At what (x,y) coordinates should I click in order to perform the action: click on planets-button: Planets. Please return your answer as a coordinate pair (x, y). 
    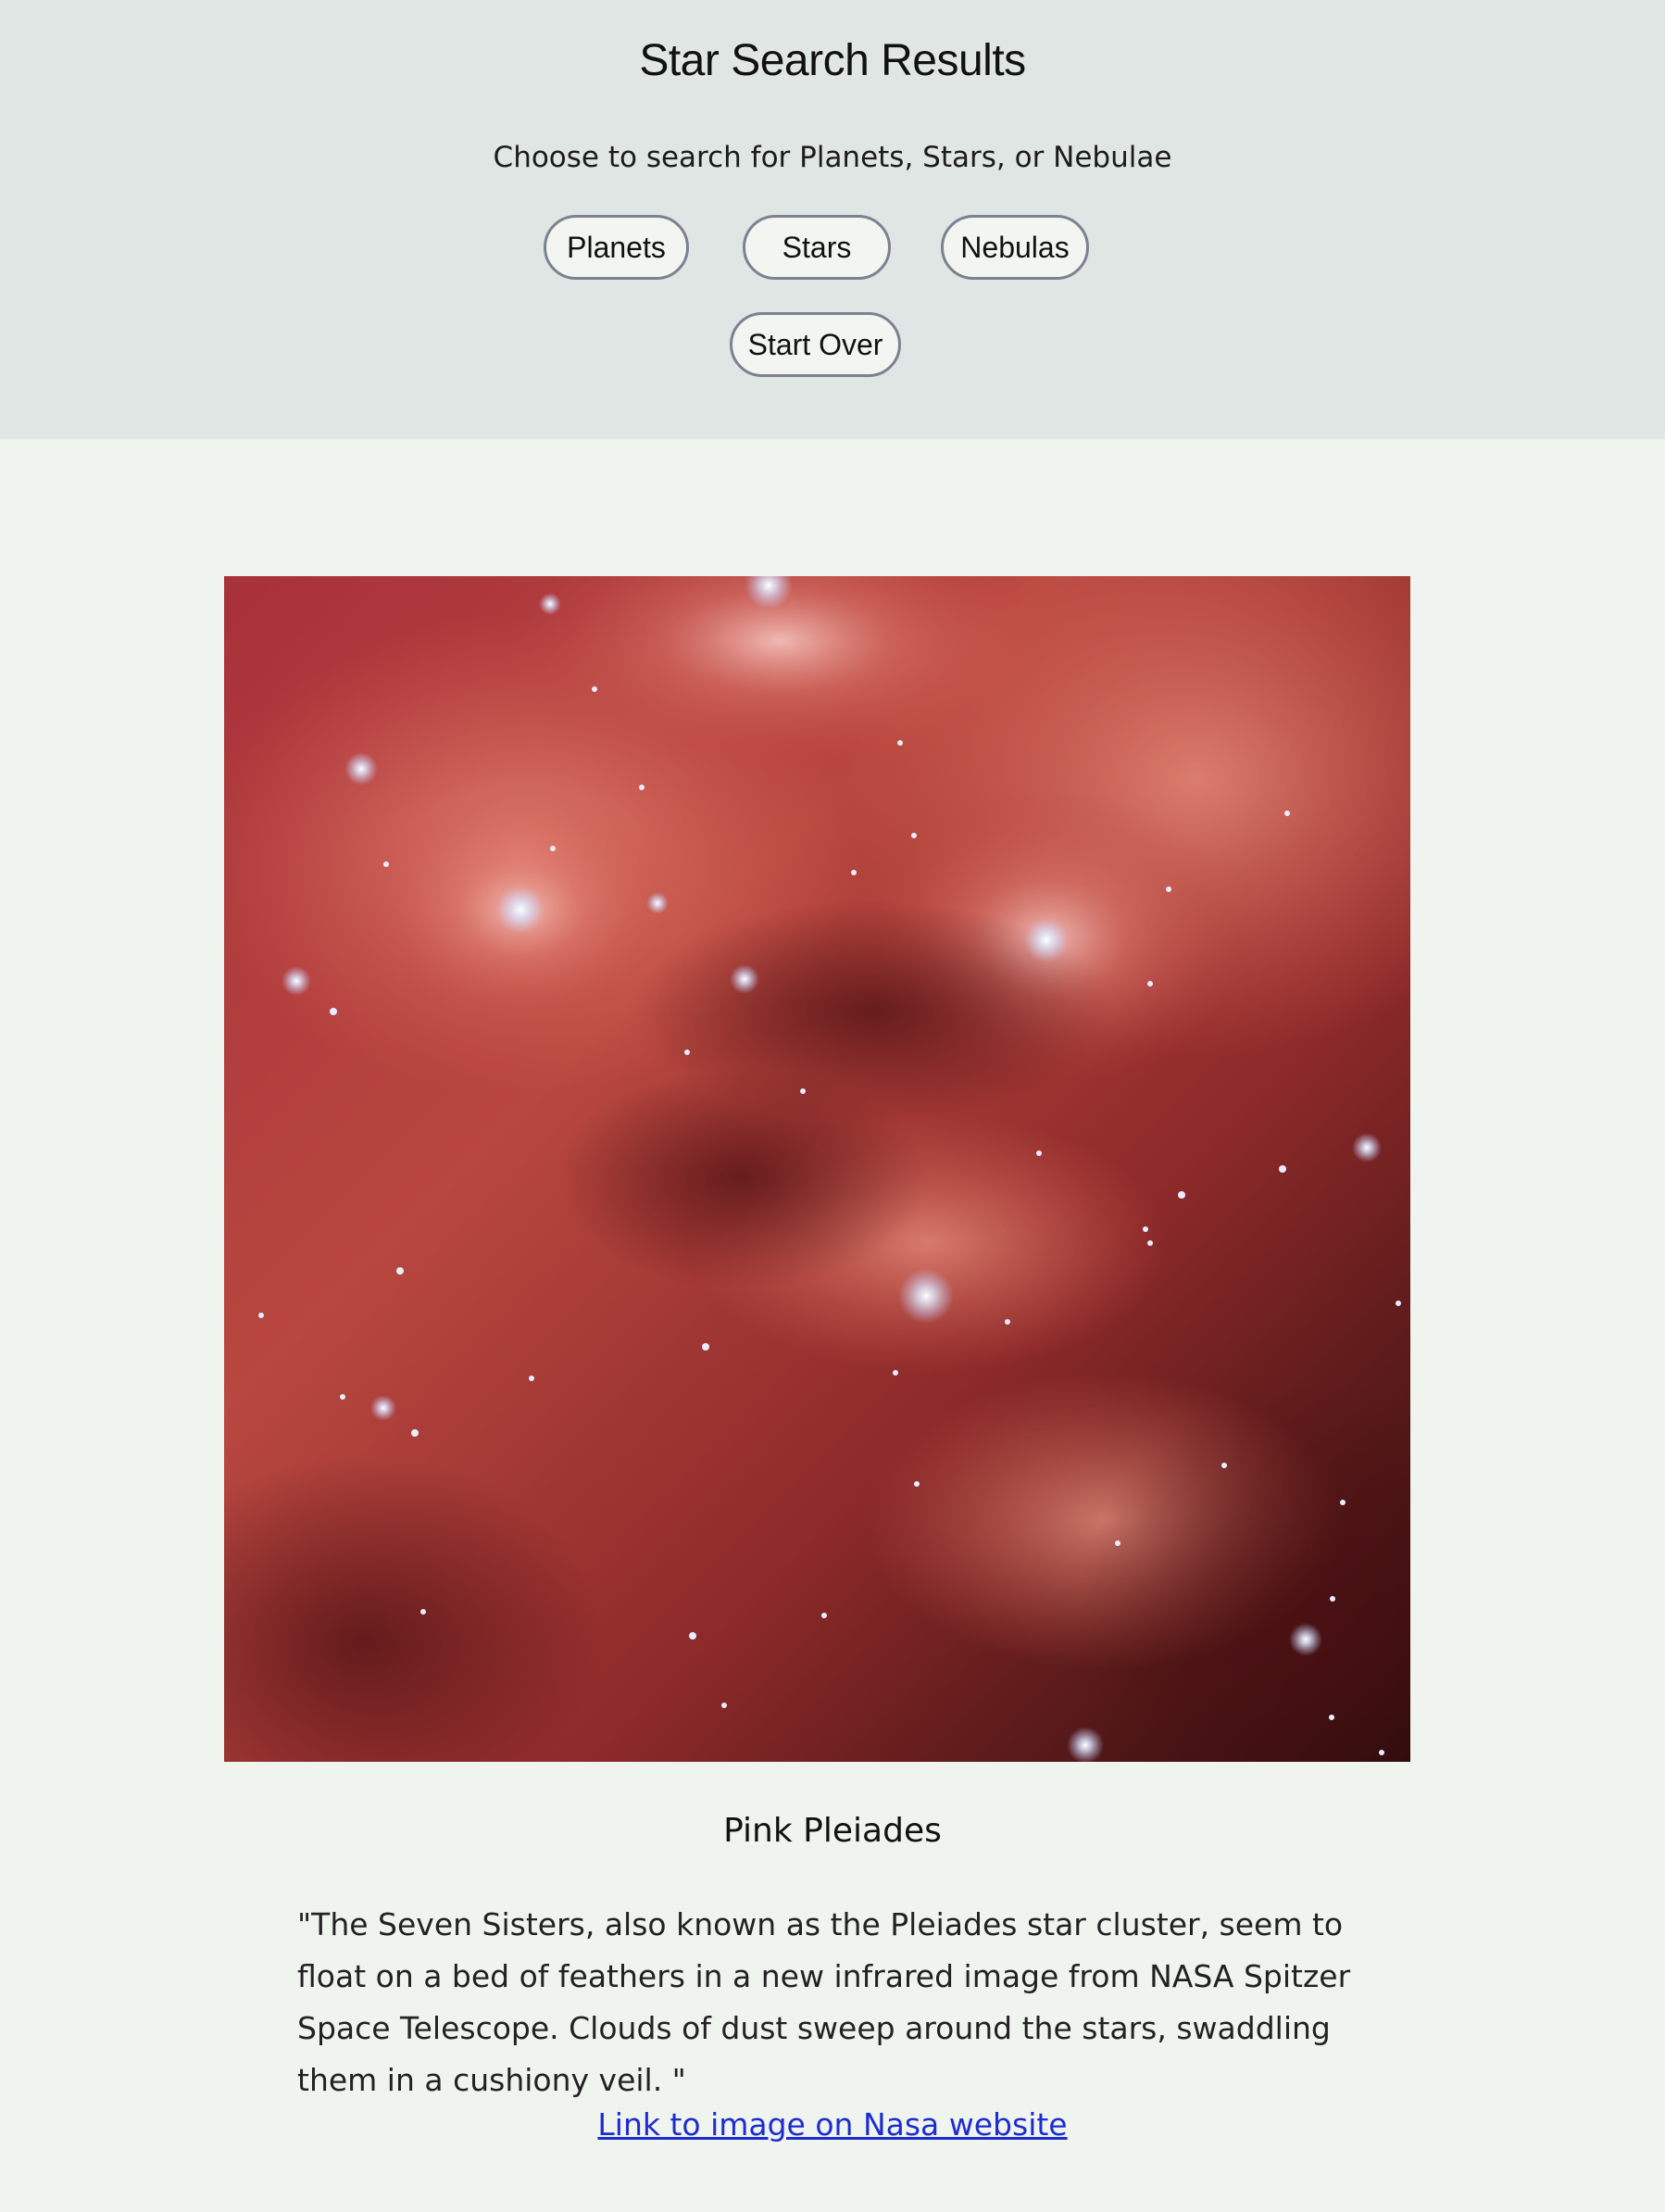
    Looking at the image, I should click on (616, 247).